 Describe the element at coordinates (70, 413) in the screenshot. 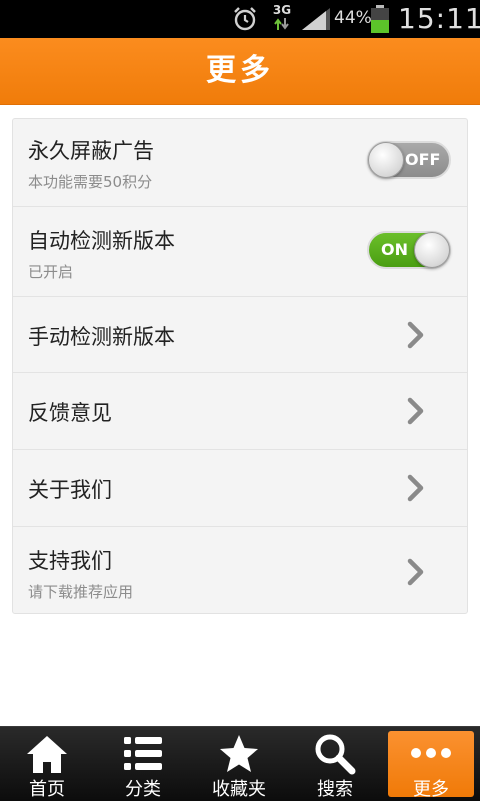

I see `row-title: 反馈意见` at that location.